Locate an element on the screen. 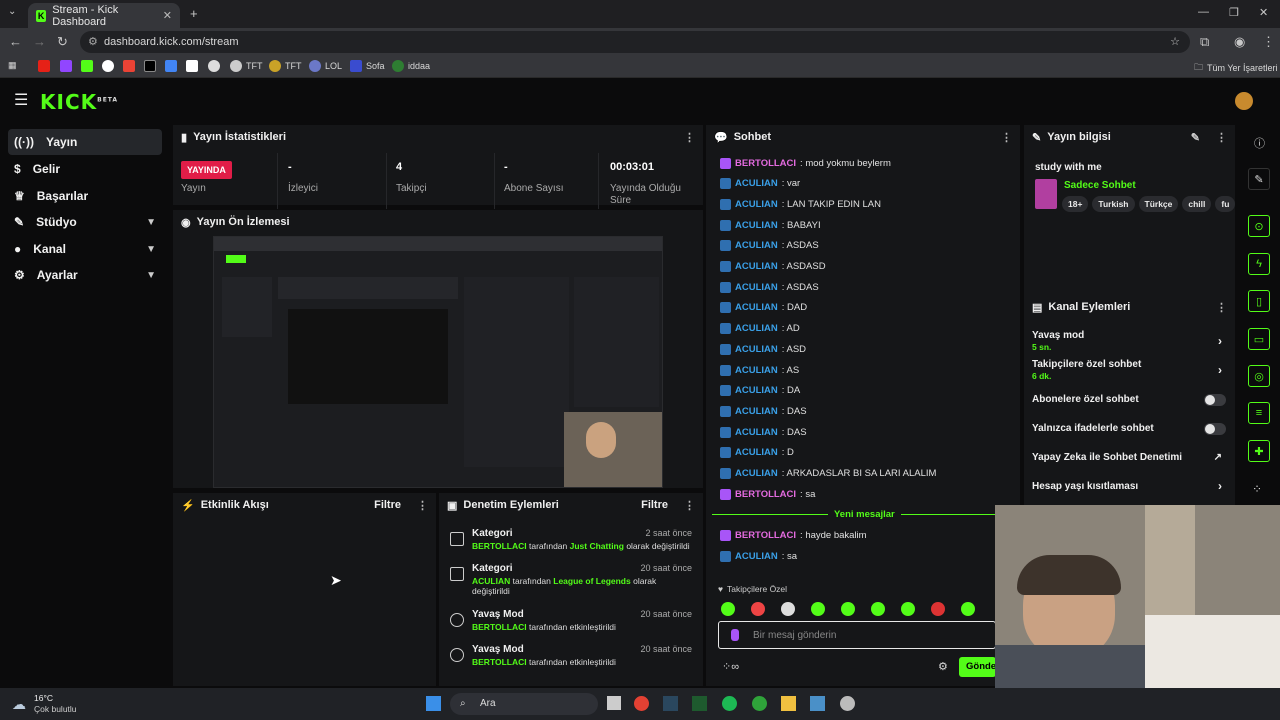  chrome-taskbar-icon is located at coordinates (641, 703).